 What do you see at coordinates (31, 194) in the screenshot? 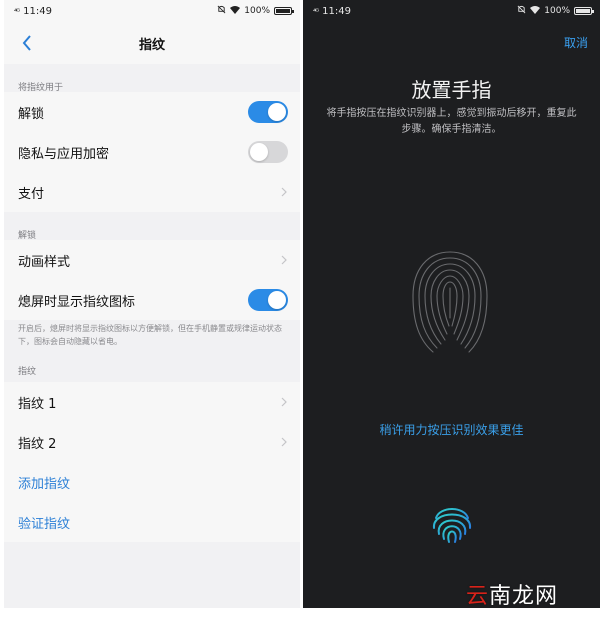
I see `row-label: 支付` at bounding box center [31, 194].